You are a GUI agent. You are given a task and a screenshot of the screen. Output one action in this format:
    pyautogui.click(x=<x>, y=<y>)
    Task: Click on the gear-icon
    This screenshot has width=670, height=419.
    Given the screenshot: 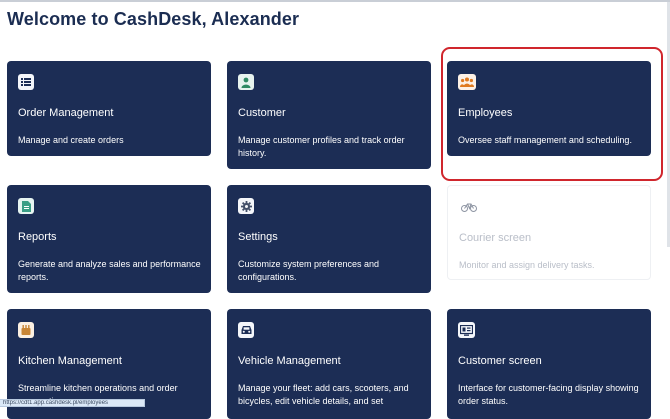 What is the action you would take?
    pyautogui.click(x=246, y=206)
    